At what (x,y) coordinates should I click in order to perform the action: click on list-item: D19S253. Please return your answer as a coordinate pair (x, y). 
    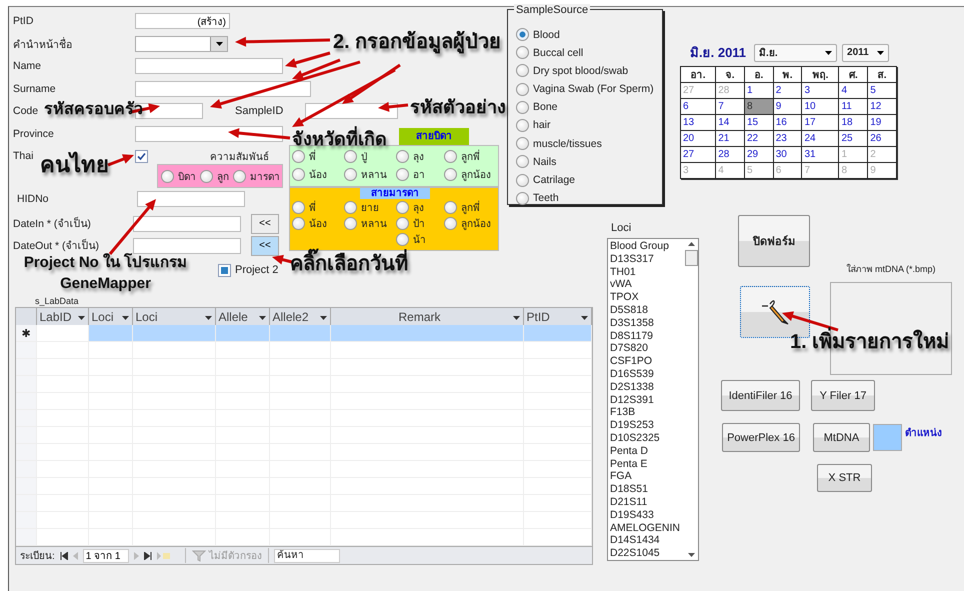
    Looking at the image, I should click on (646, 425).